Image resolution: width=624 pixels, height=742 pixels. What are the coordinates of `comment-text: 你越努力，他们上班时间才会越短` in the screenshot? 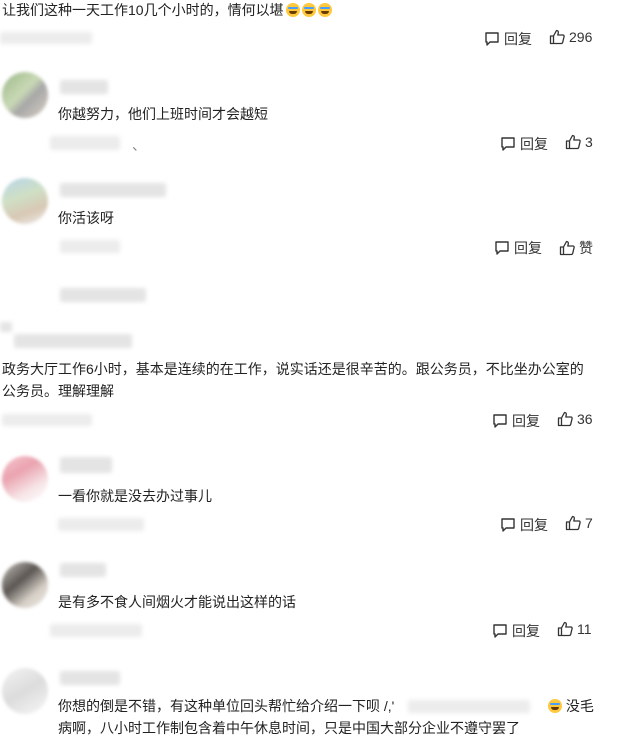 It's located at (163, 114).